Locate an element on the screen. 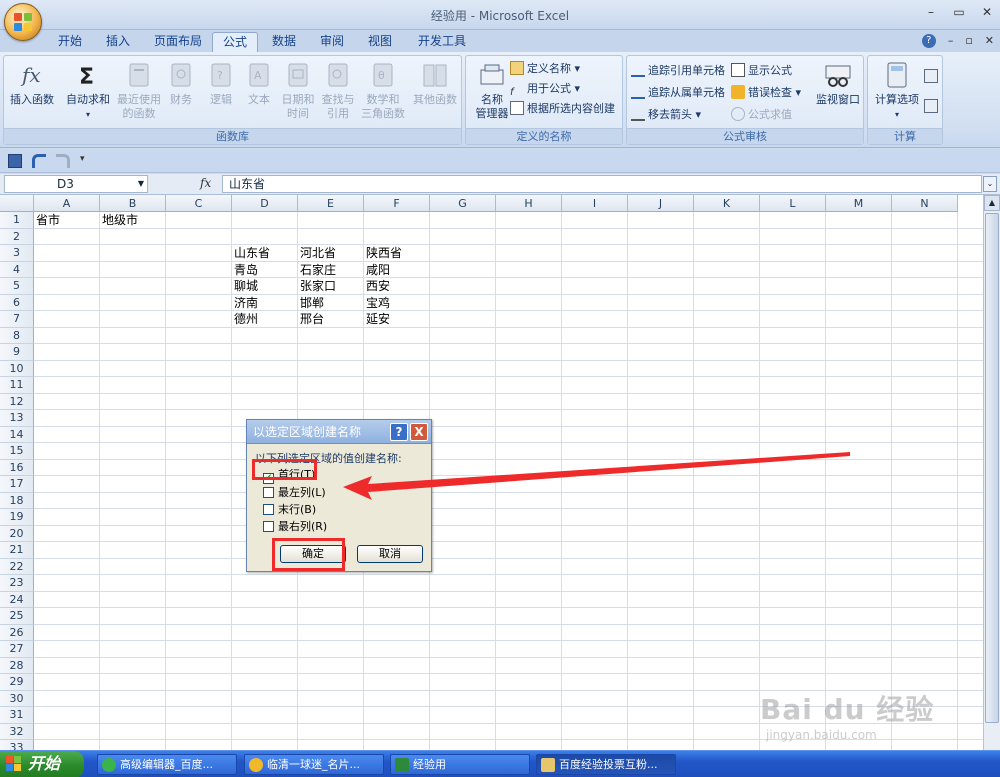 This screenshot has height=777, width=1000. recent-functions-button: 最近使用 的函数 is located at coordinates (139, 90).